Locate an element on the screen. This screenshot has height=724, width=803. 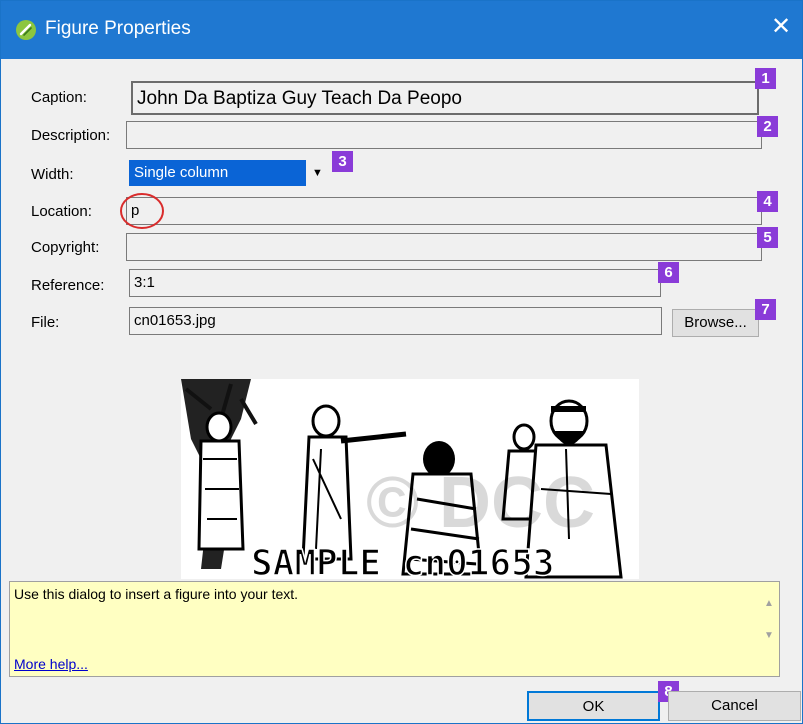
callout-badge-4: 4 is located at coordinates (767, 201).